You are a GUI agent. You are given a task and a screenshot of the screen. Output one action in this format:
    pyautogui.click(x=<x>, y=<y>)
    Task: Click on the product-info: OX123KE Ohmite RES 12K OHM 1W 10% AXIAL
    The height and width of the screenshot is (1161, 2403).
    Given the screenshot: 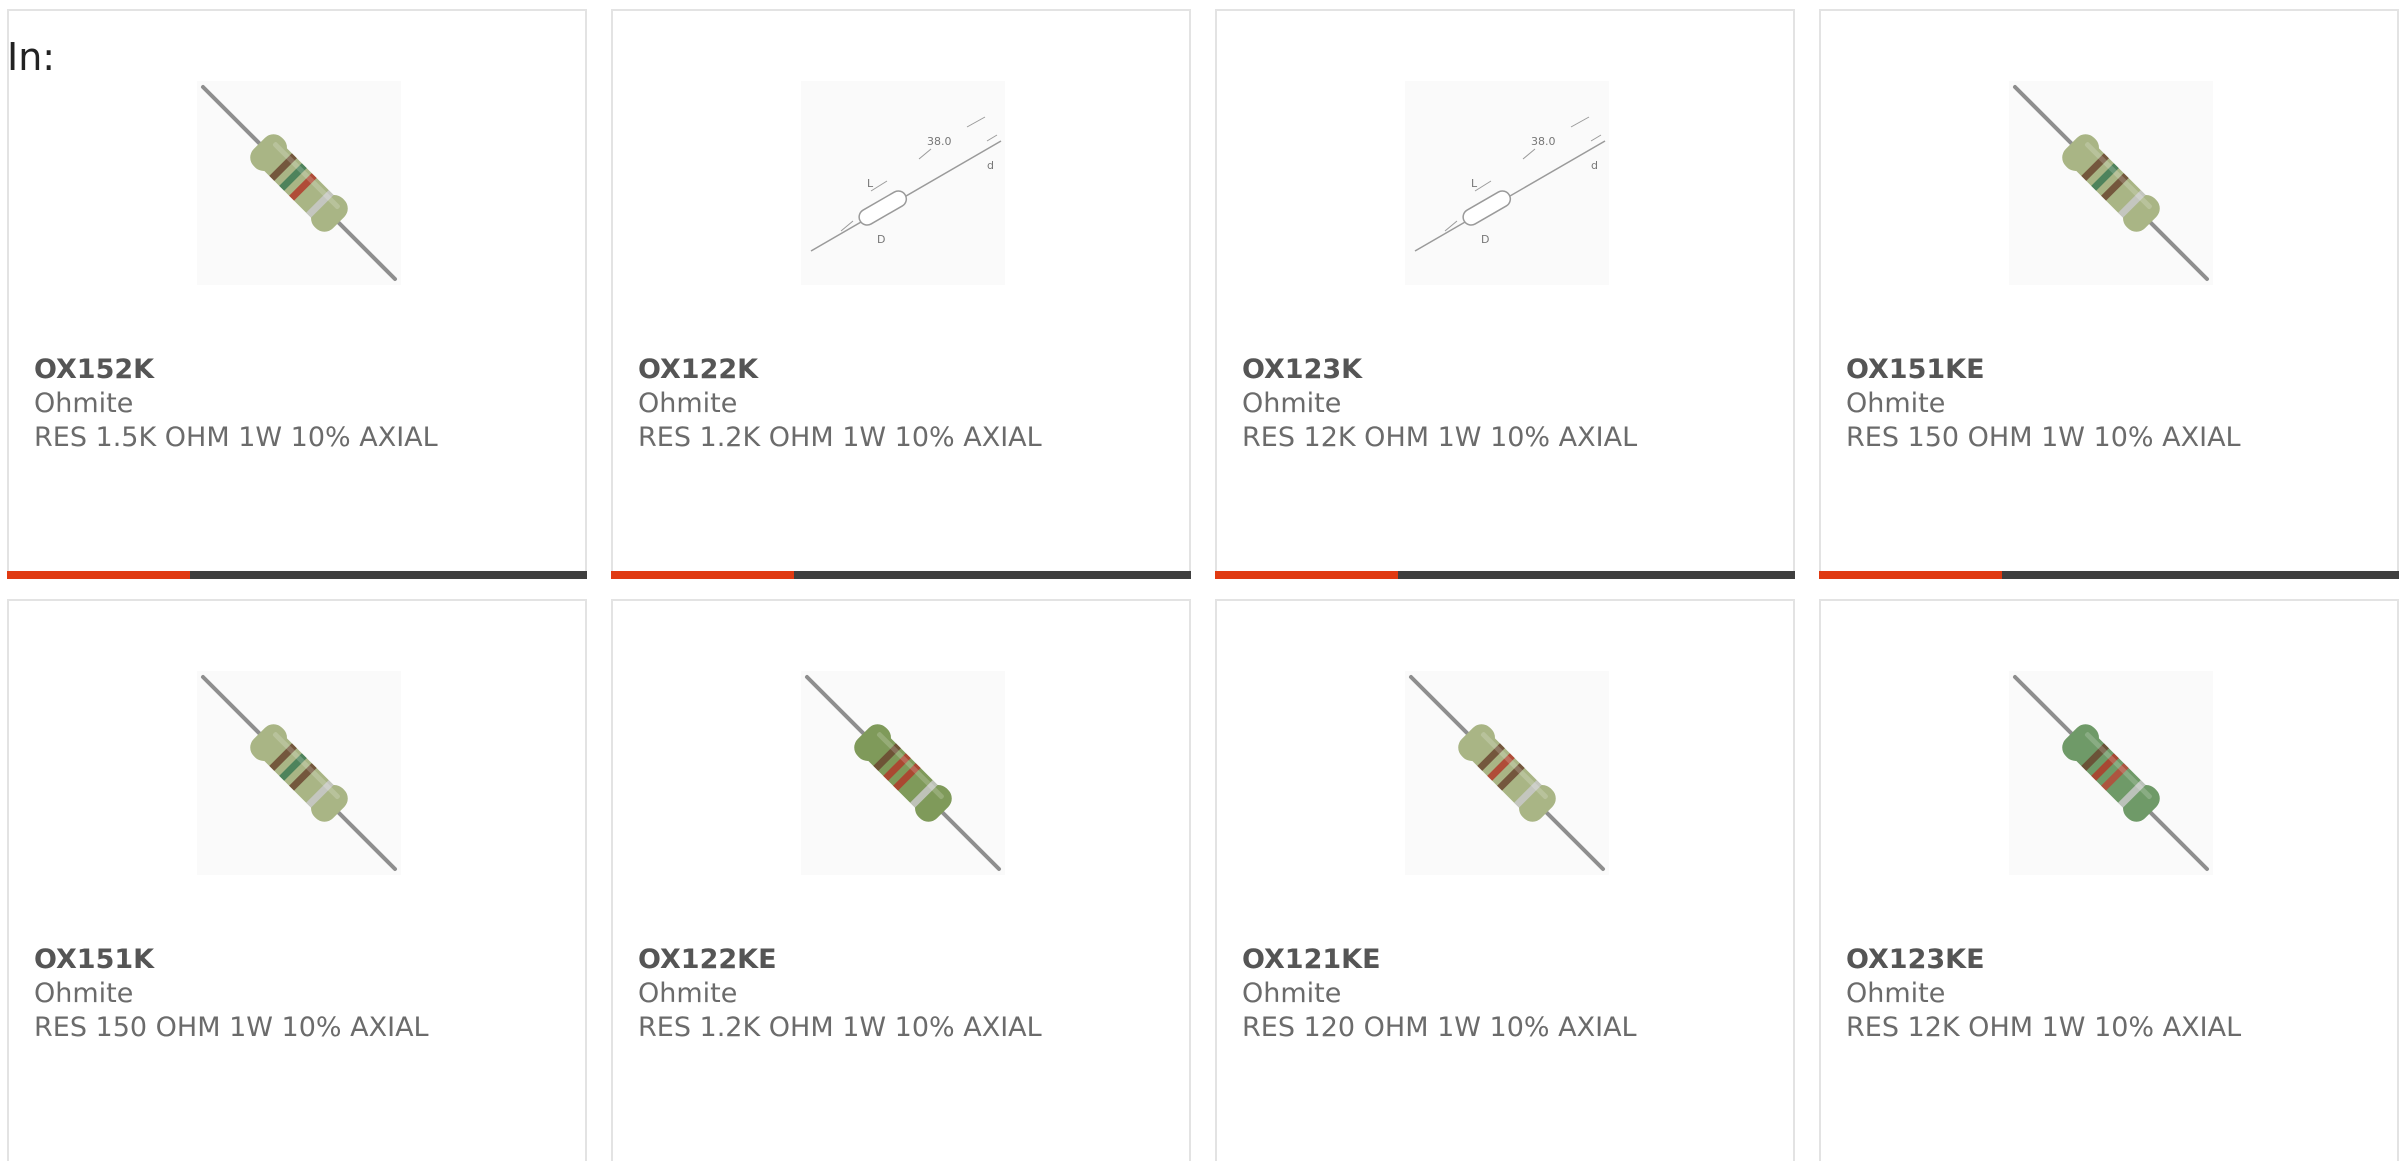 What is the action you would take?
    pyautogui.click(x=2043, y=994)
    